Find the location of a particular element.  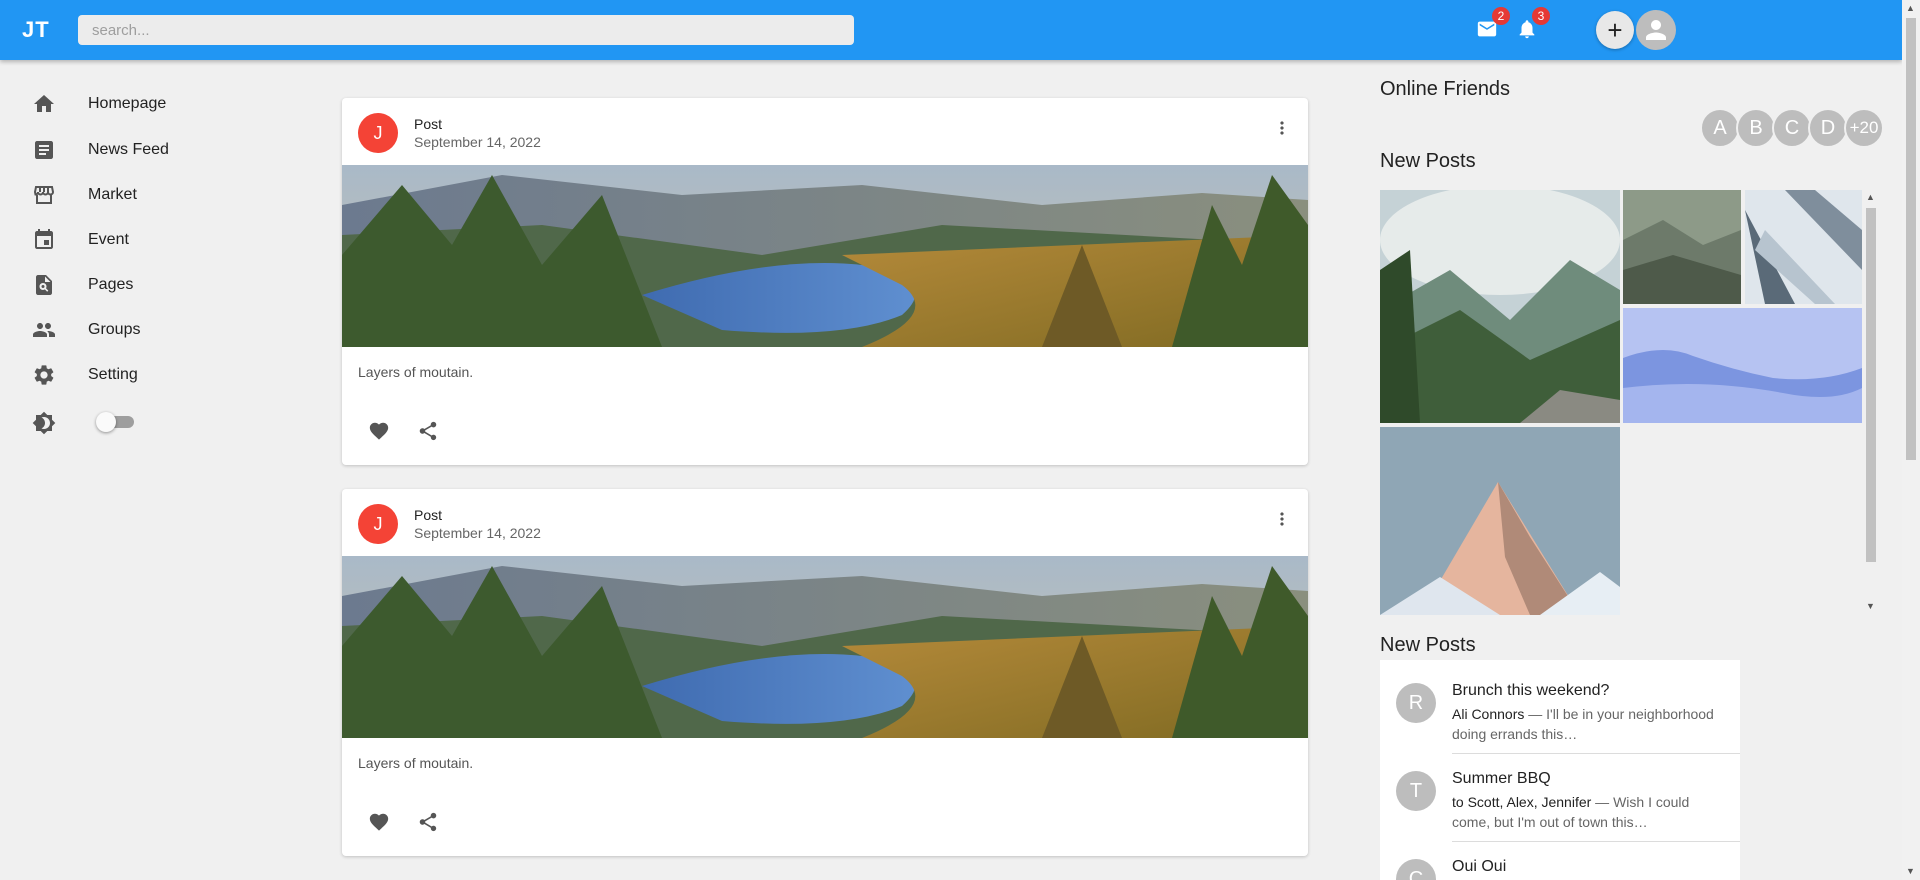

add-button: + is located at coordinates (1615, 30).